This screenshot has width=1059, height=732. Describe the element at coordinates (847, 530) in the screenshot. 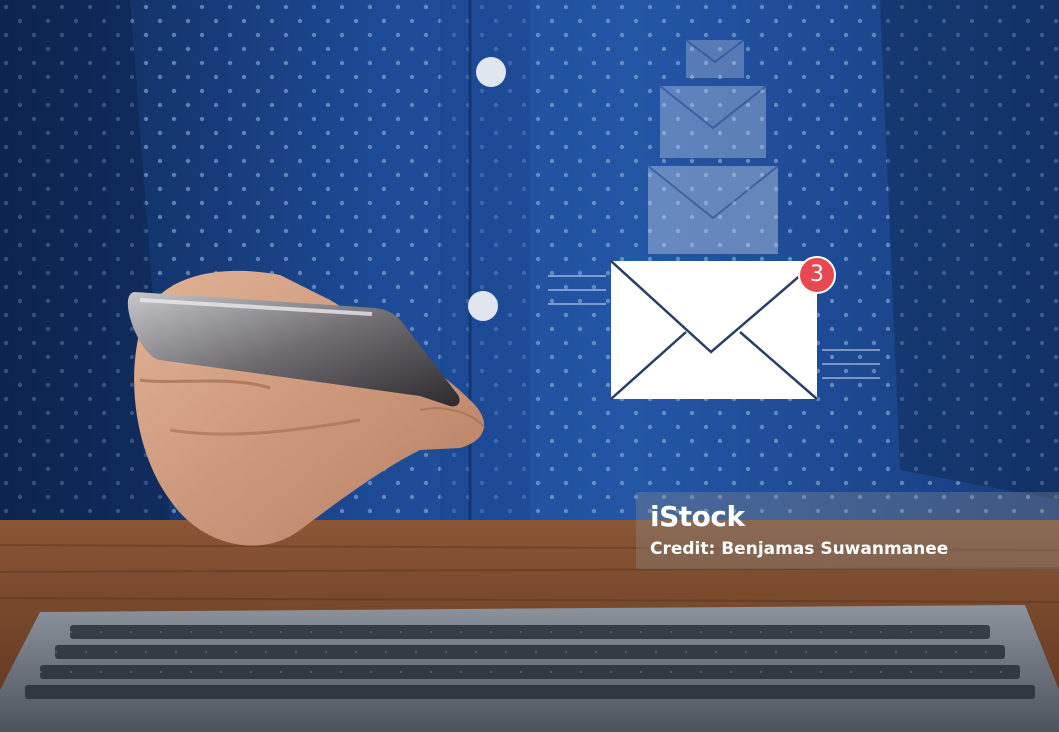

I see `watermark-banner: iStock Credit: Benjamas Suwanmanee` at that location.